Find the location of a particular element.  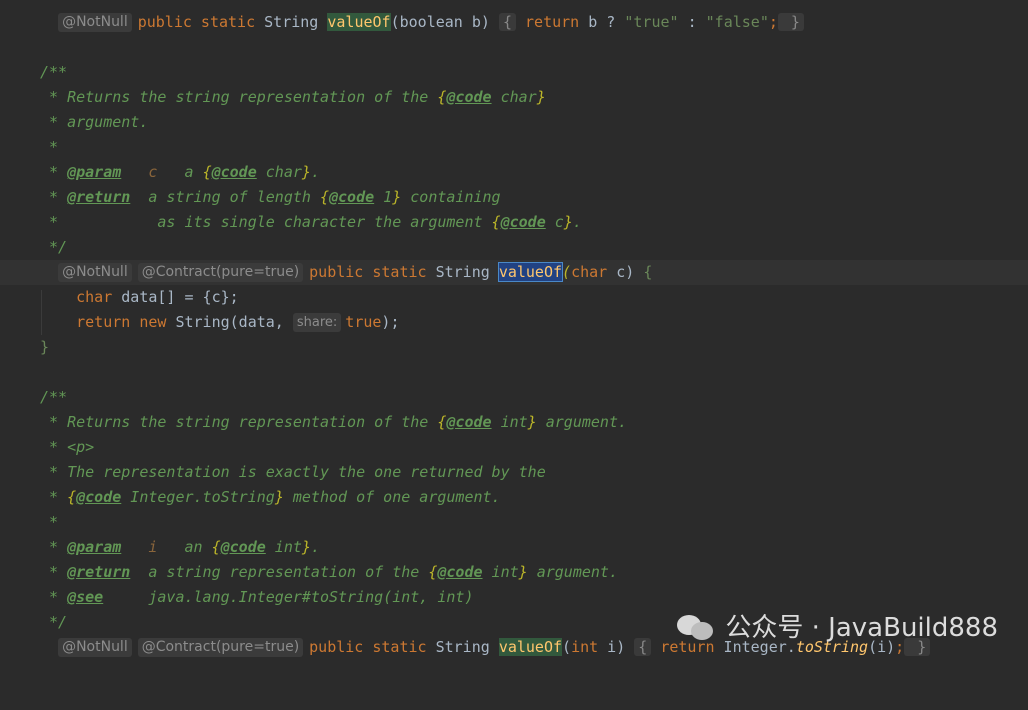

statement: data[] = {c}; is located at coordinates (175, 297).